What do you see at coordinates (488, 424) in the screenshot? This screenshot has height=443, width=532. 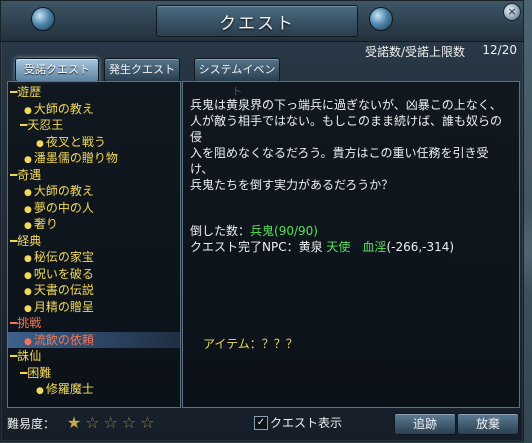 I see `abandon-button: 放棄` at bounding box center [488, 424].